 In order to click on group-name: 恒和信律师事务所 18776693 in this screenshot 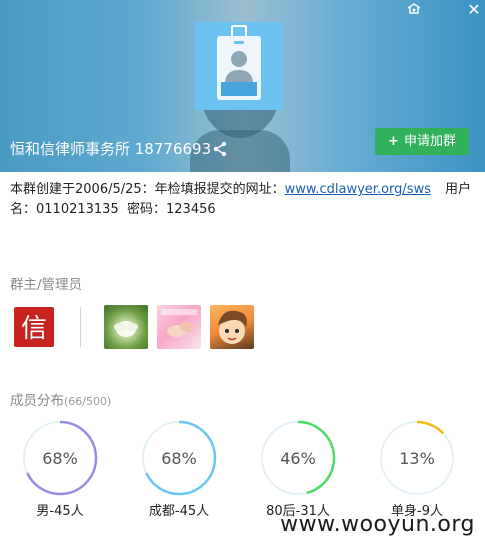, I will do `click(111, 149)`.